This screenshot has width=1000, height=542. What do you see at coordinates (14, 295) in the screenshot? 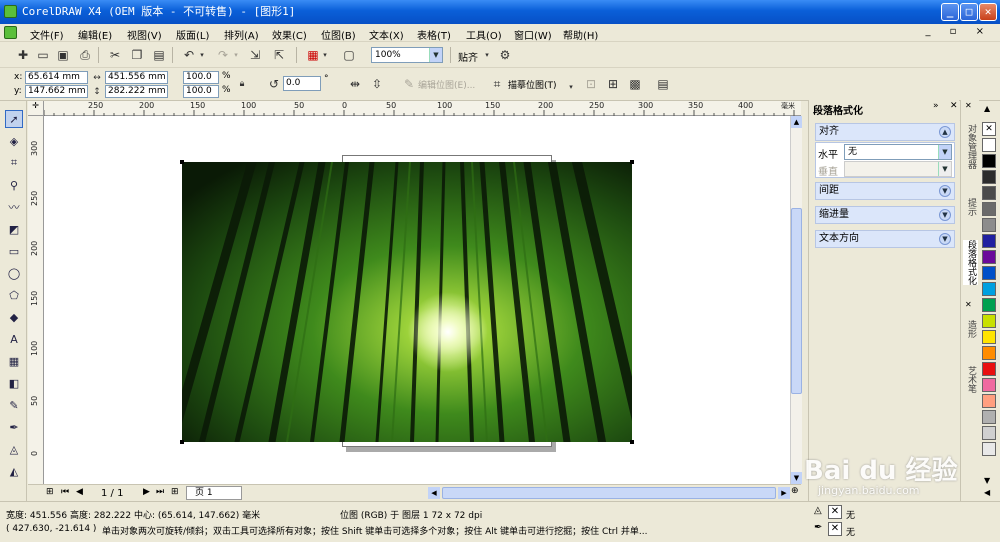
I see `polygon-tool-icon: ⬠` at bounding box center [14, 295].